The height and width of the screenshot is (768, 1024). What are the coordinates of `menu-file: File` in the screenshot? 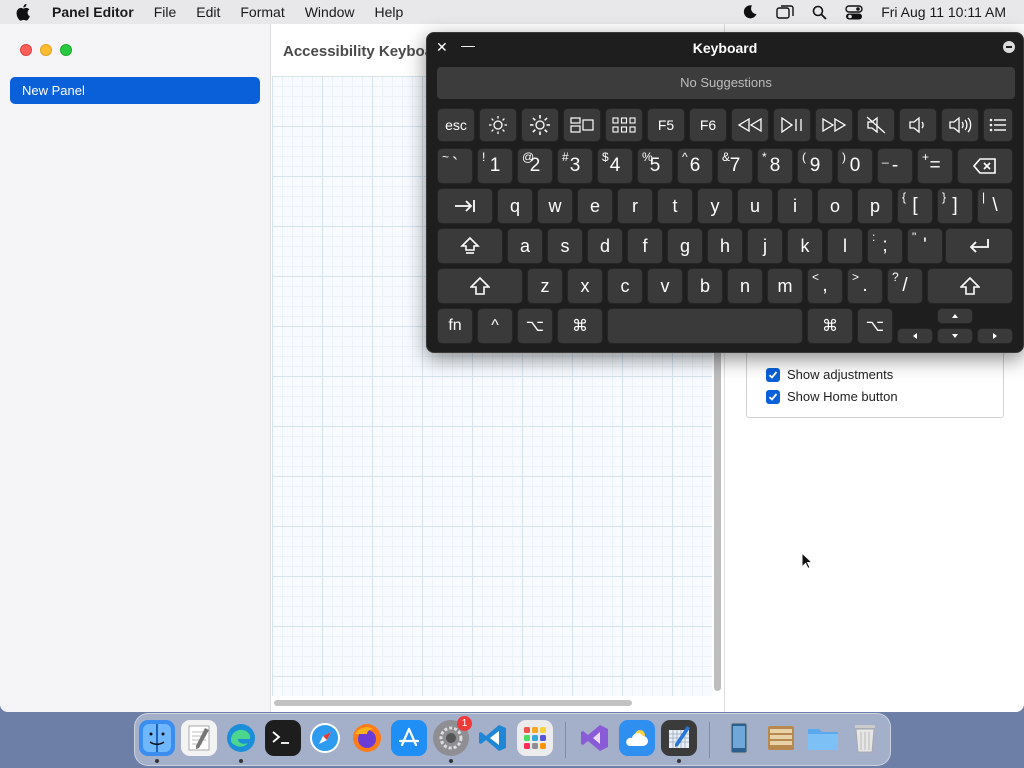 It's located at (165, 12).